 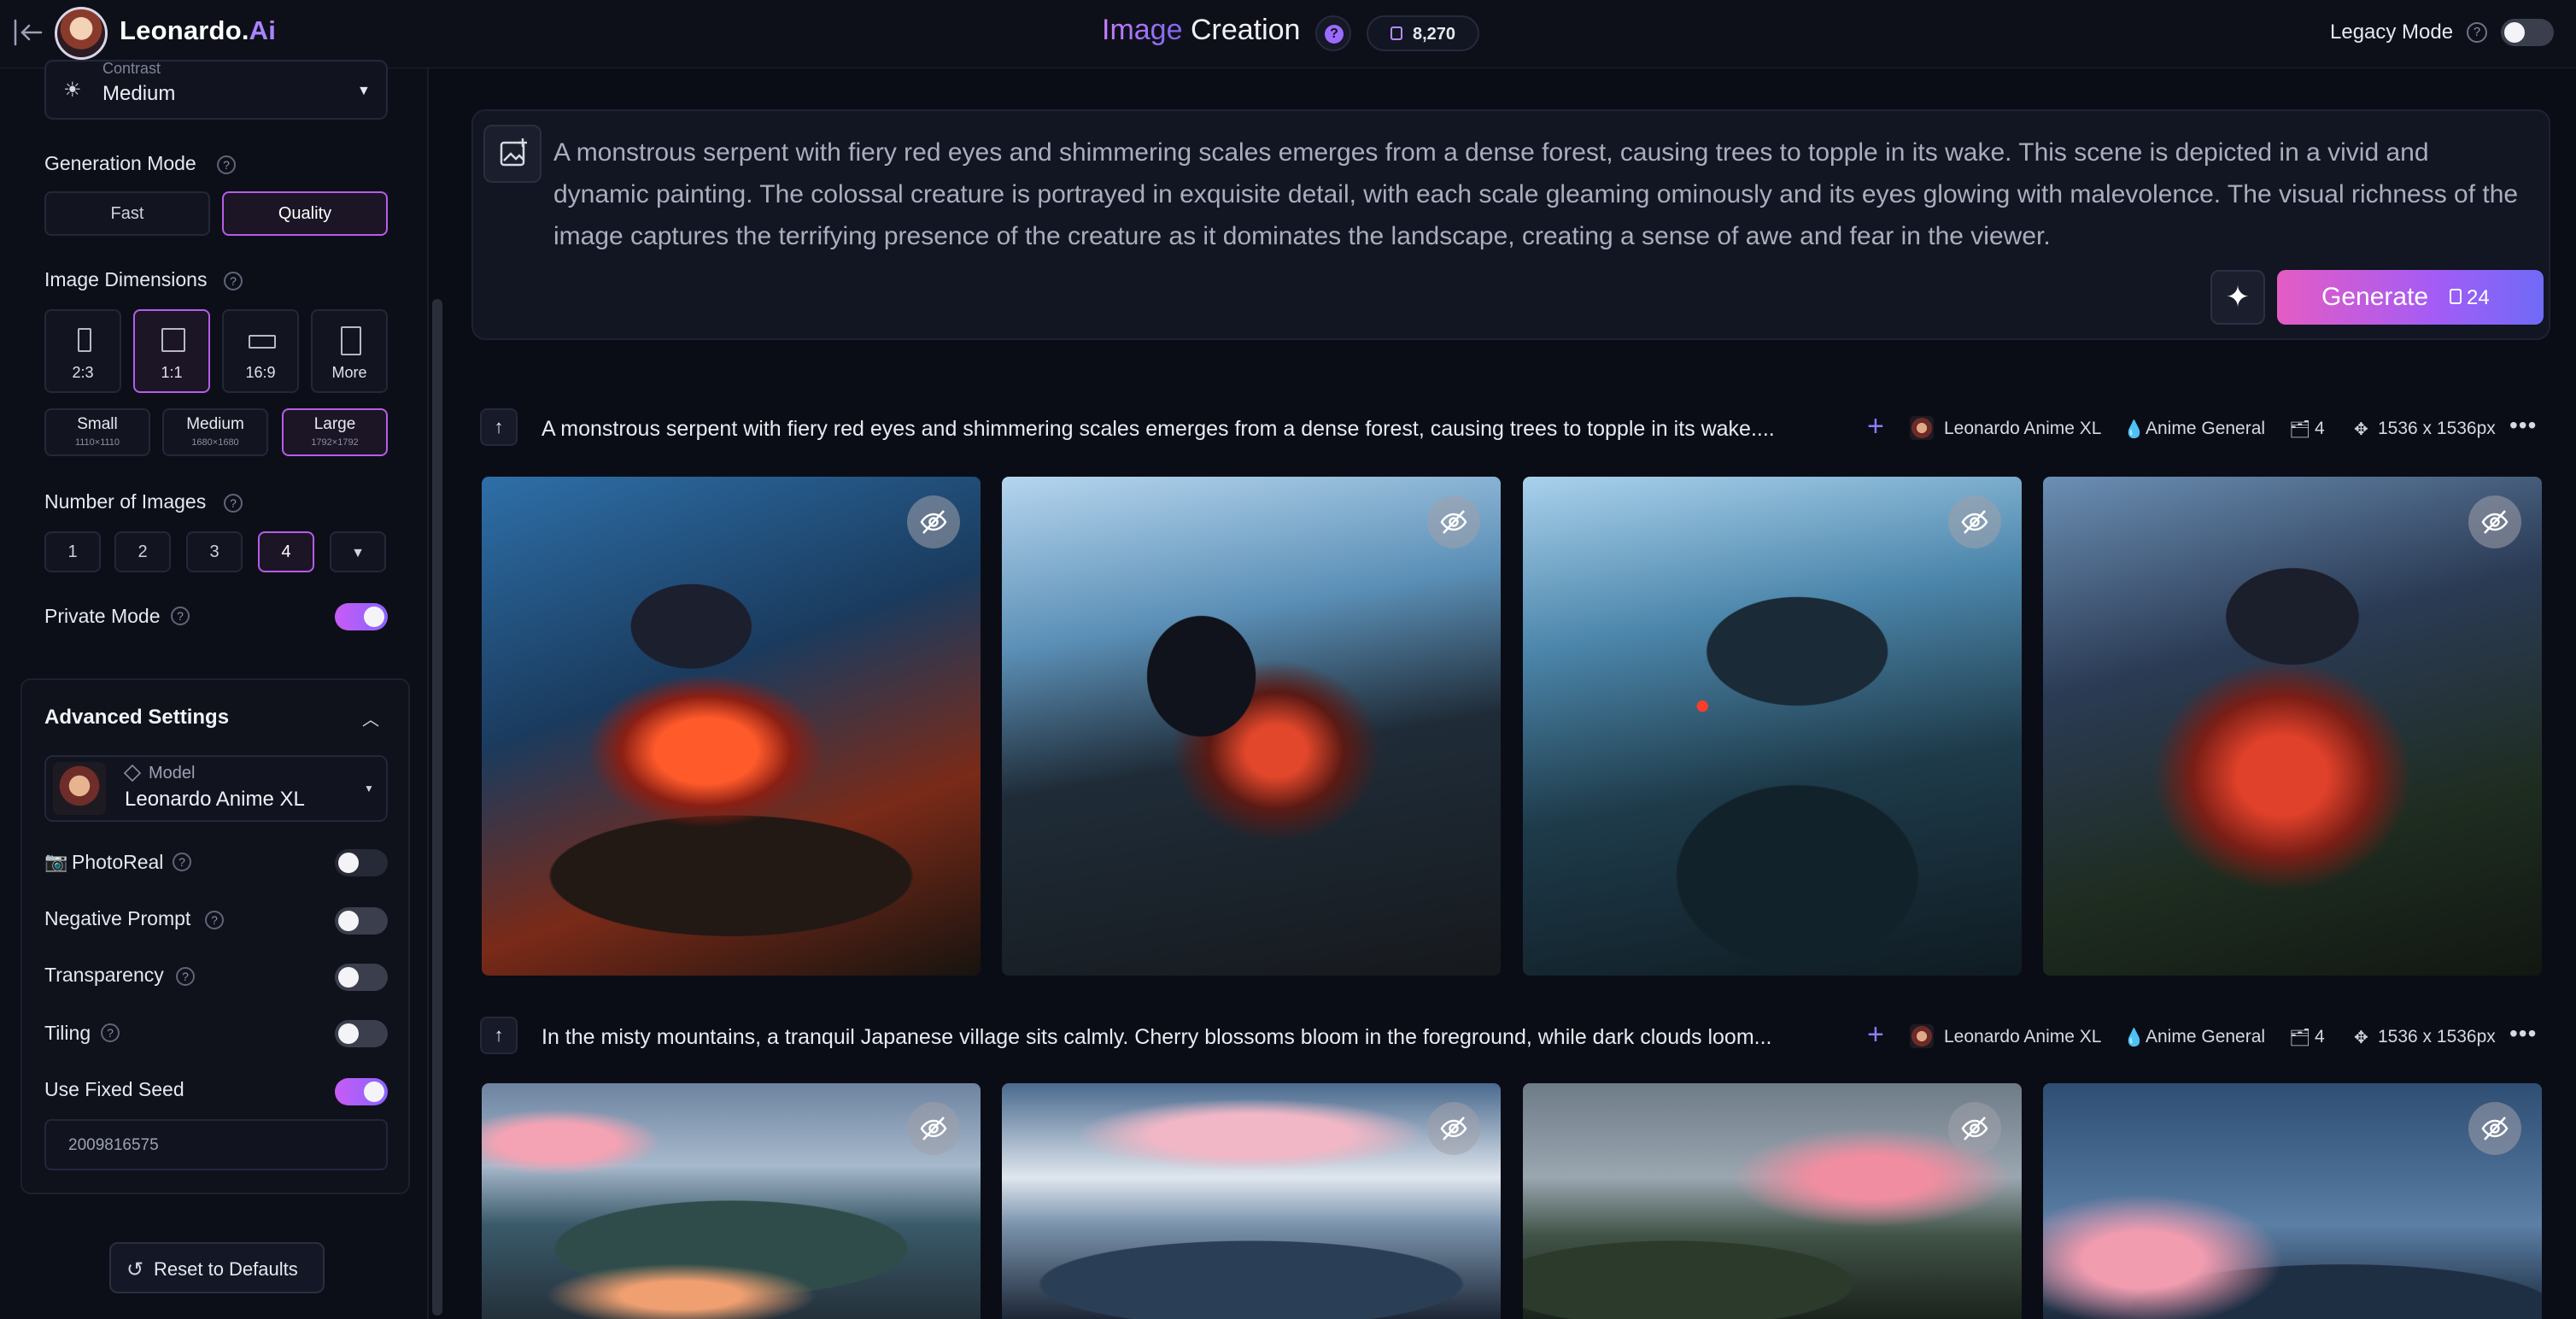 I want to click on generation-mode-label: Generation Mode, so click(x=120, y=163).